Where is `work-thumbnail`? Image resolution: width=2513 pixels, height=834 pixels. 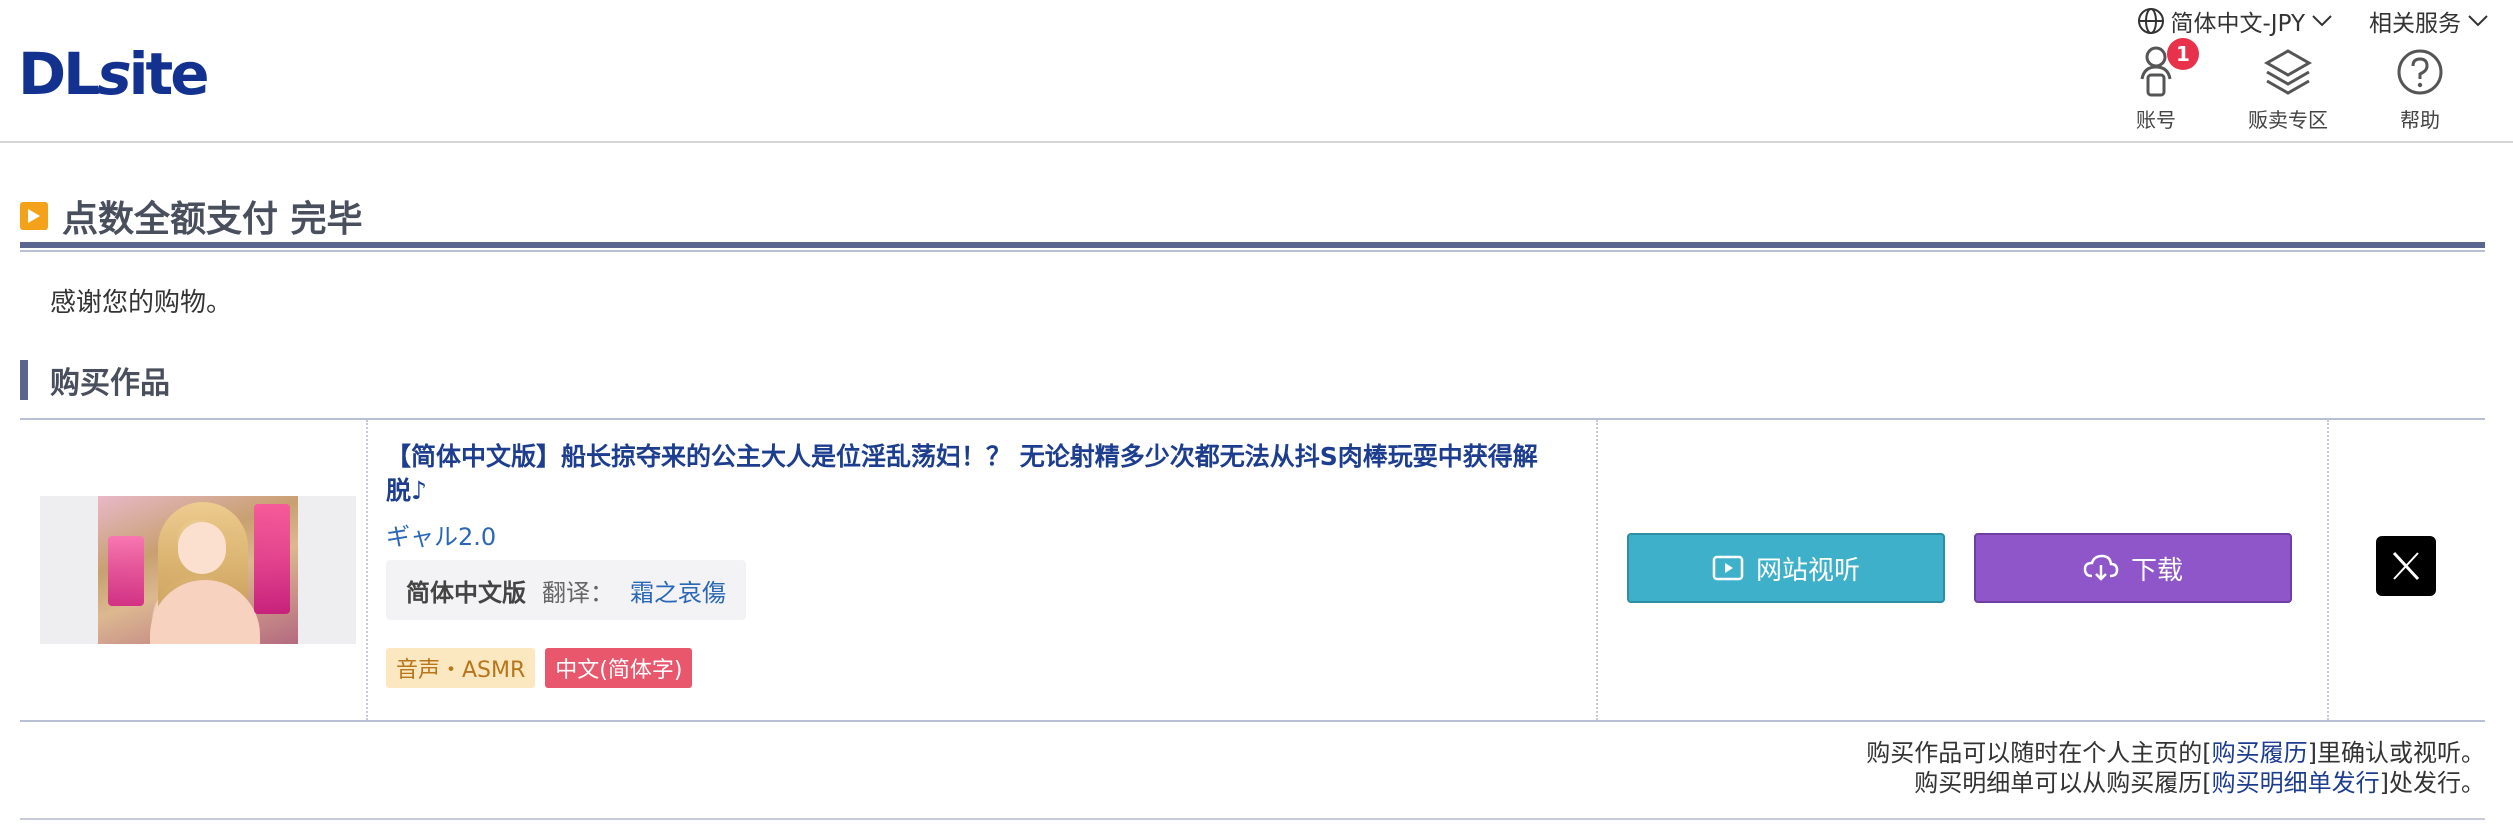
work-thumbnail is located at coordinates (198, 570).